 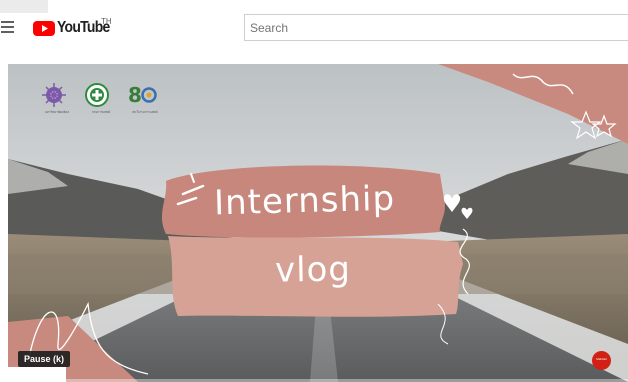 I want to click on svg-text: 8, so click(x=135, y=95).